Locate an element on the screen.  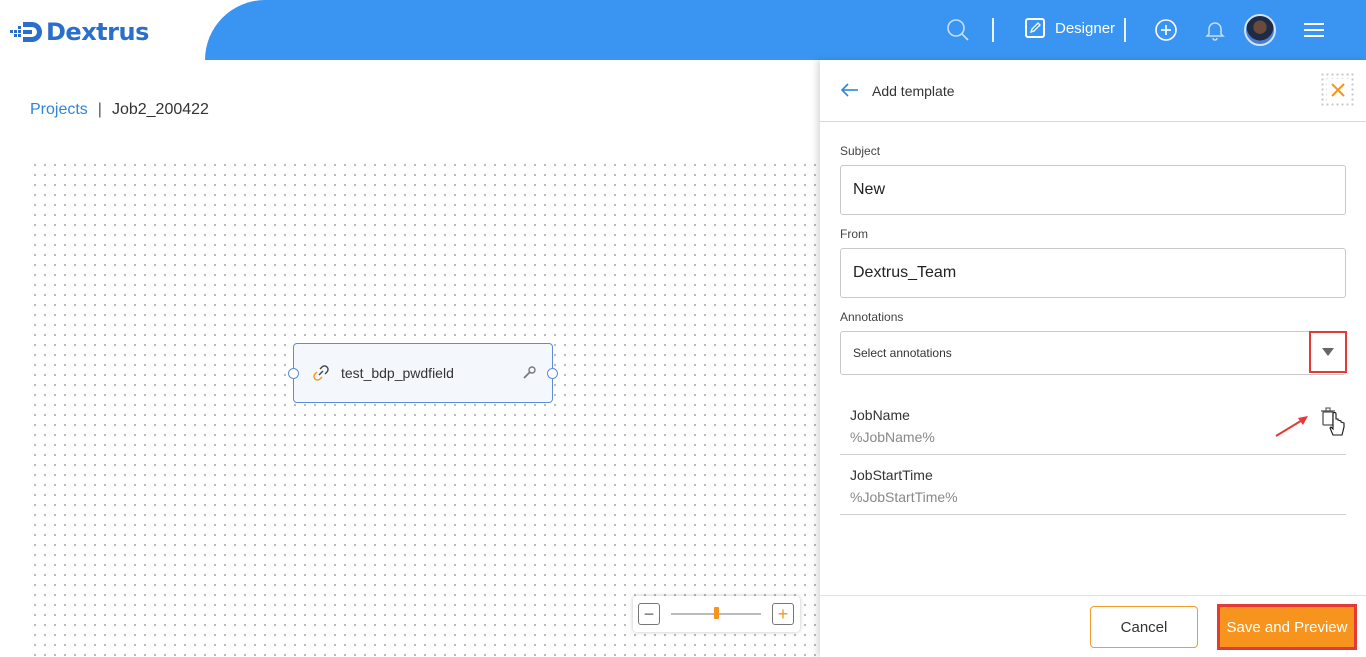
wrench-icon is located at coordinates (529, 375).